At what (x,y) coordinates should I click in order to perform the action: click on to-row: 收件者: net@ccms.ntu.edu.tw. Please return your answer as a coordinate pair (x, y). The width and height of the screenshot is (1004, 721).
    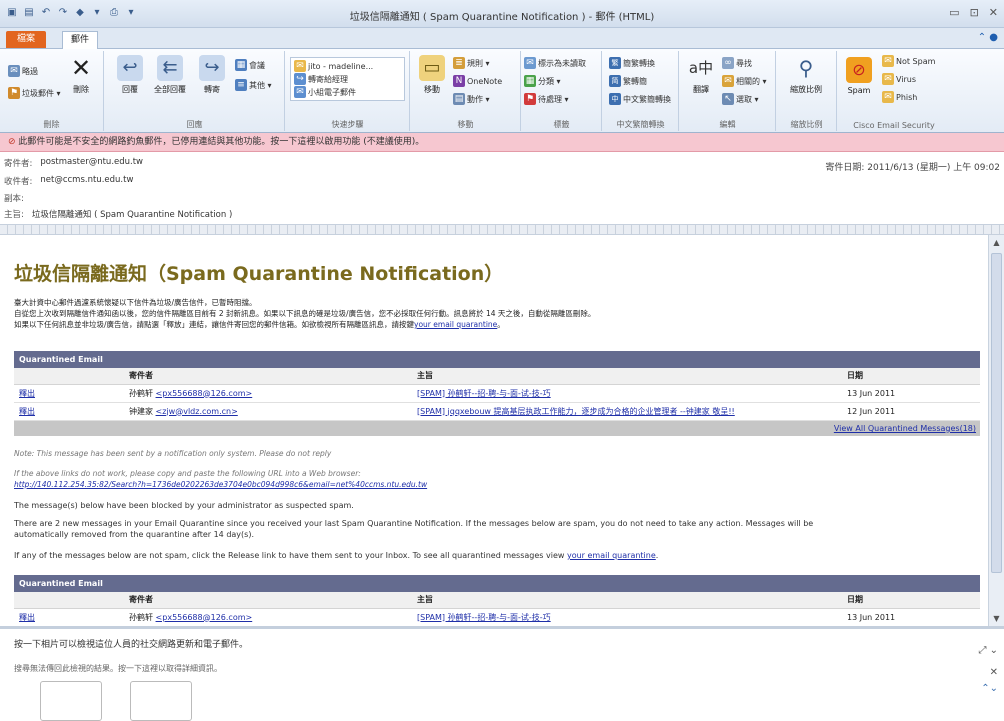
    Looking at the image, I should click on (69, 181).